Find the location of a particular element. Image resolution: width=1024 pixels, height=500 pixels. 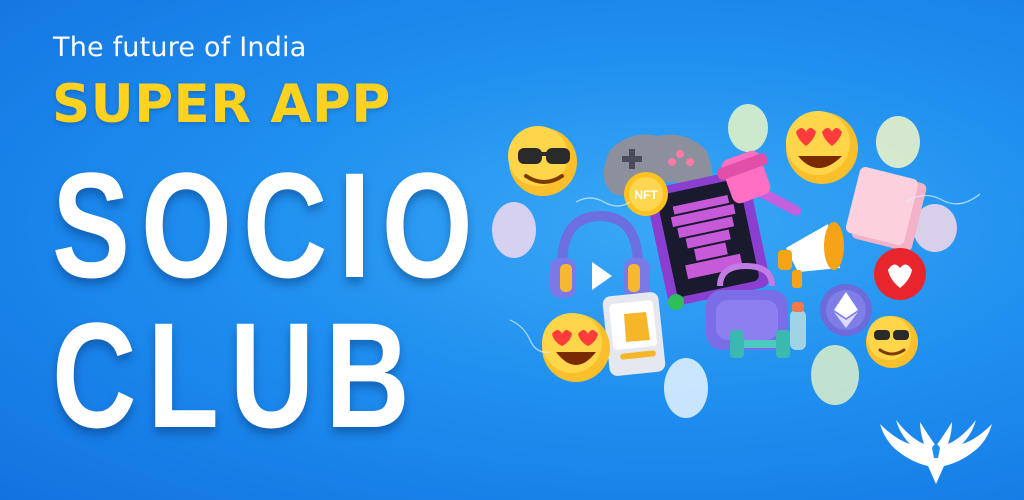

headphones-icon is located at coordinates (600, 254).